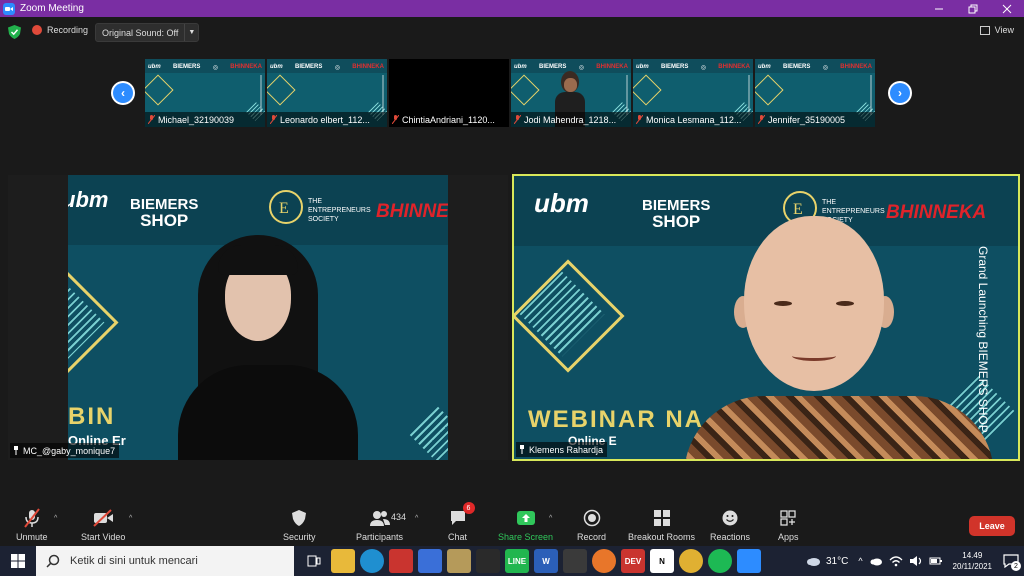 Image resolution: width=1024 pixels, height=576 pixels. I want to click on zoom-taskbar-icon, so click(749, 561).